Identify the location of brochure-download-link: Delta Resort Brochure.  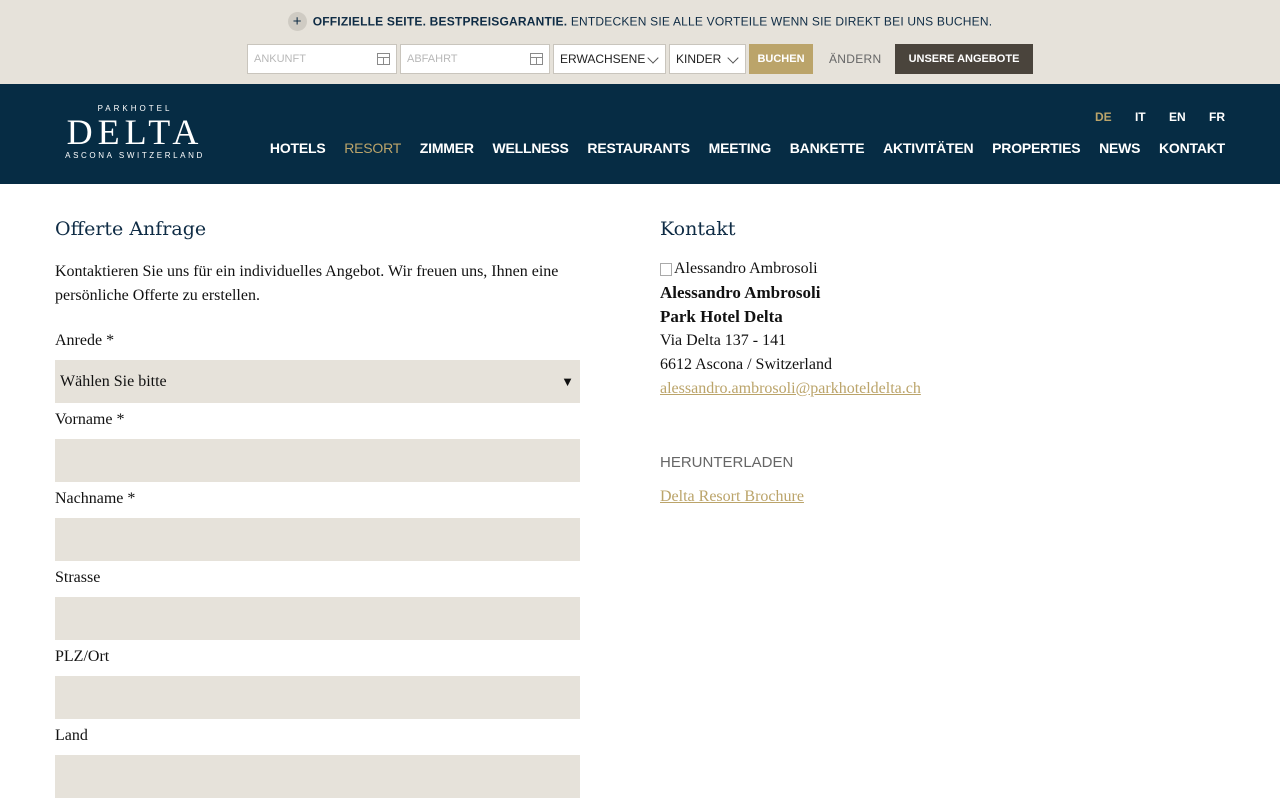
(732, 496).